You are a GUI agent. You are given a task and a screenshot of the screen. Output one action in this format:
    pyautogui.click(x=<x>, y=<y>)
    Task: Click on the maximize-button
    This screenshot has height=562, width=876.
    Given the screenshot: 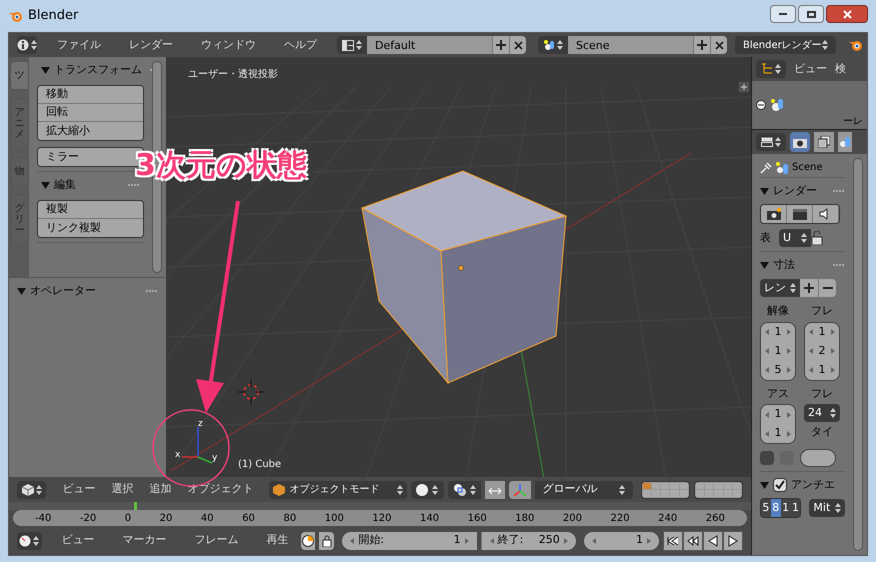 What is the action you would take?
    pyautogui.click(x=811, y=14)
    